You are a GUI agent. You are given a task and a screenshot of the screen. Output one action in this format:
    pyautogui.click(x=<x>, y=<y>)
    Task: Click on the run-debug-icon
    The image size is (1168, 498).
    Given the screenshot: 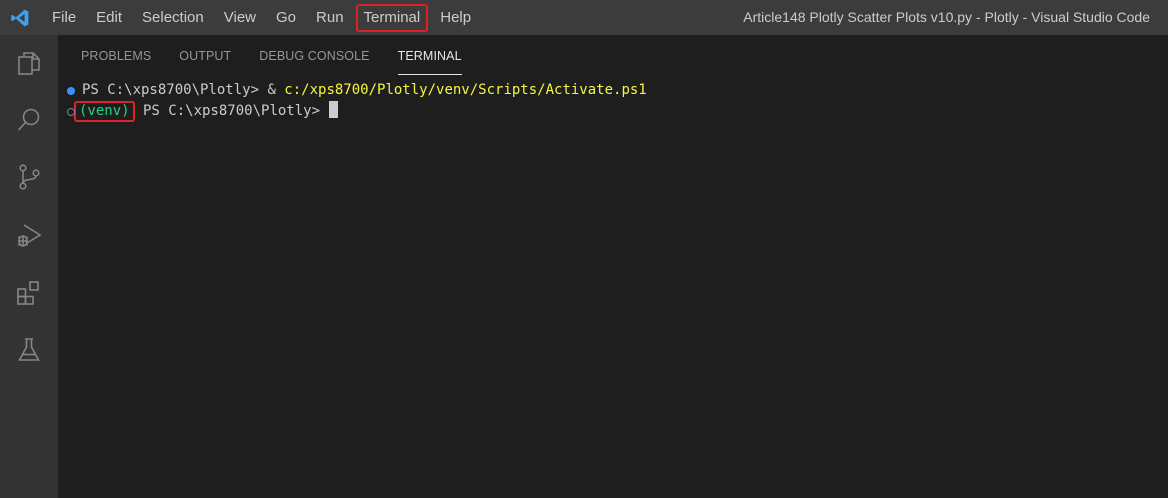 What is the action you would take?
    pyautogui.click(x=29, y=235)
    